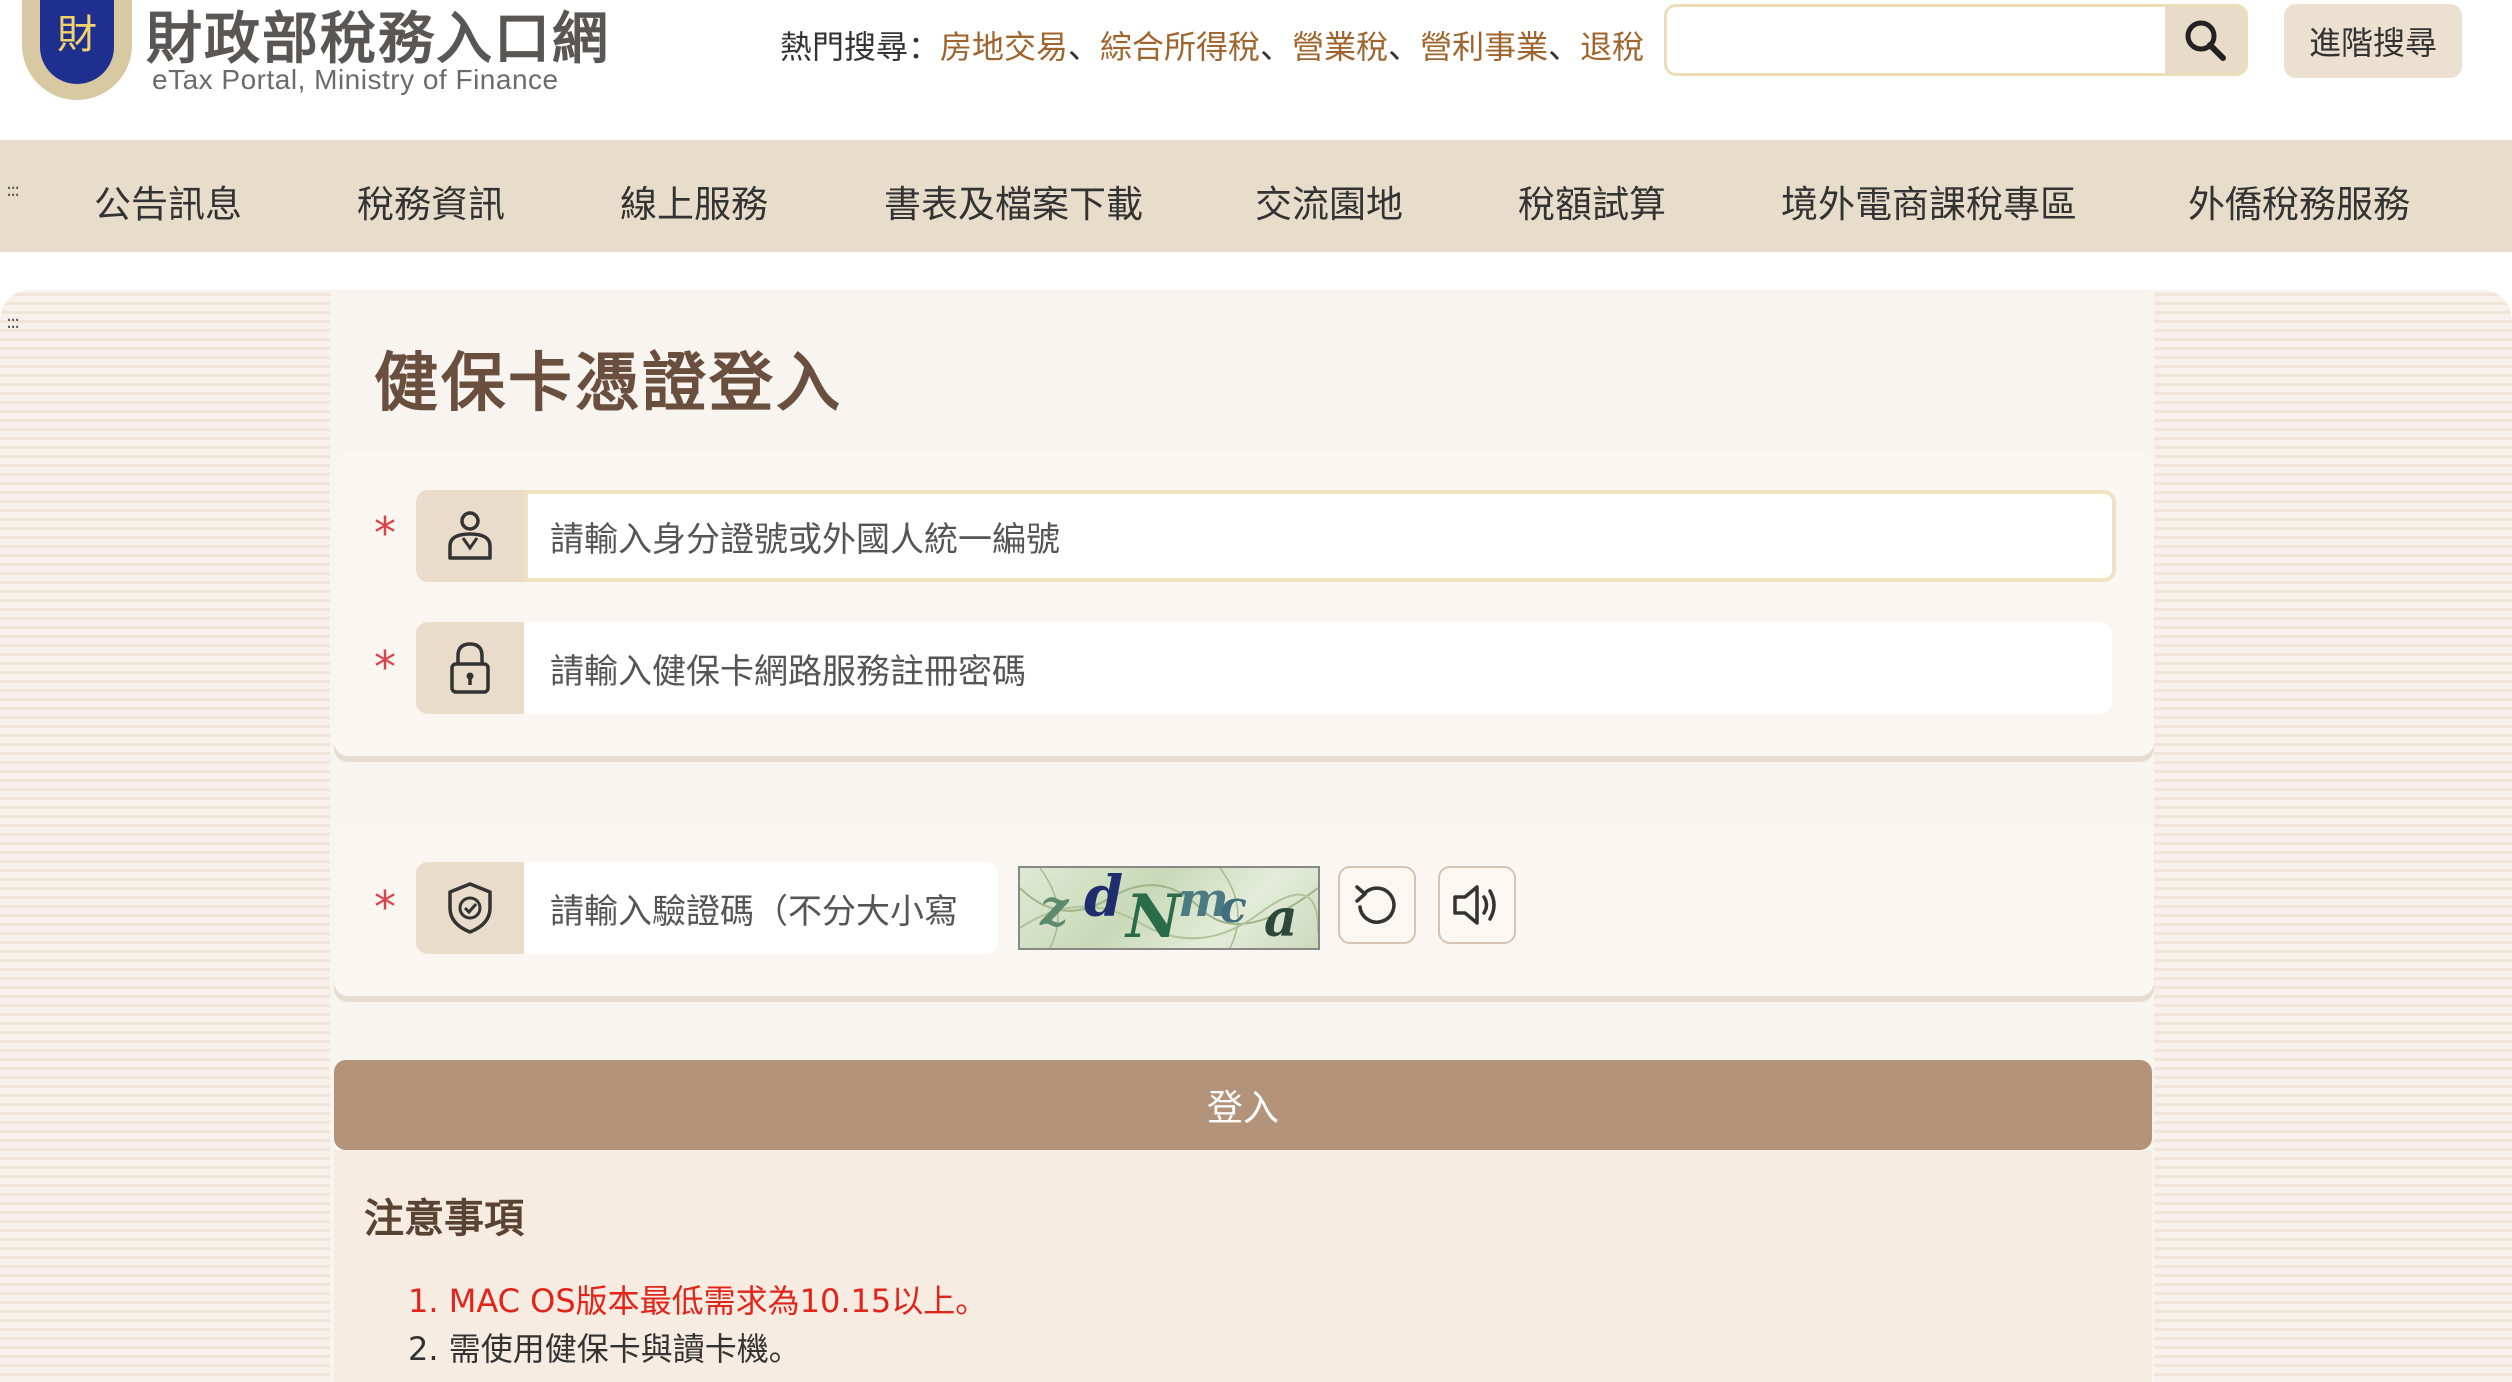  What do you see at coordinates (1592, 201) in the screenshot?
I see `nav-item-tax-calculator: 稅額試算` at bounding box center [1592, 201].